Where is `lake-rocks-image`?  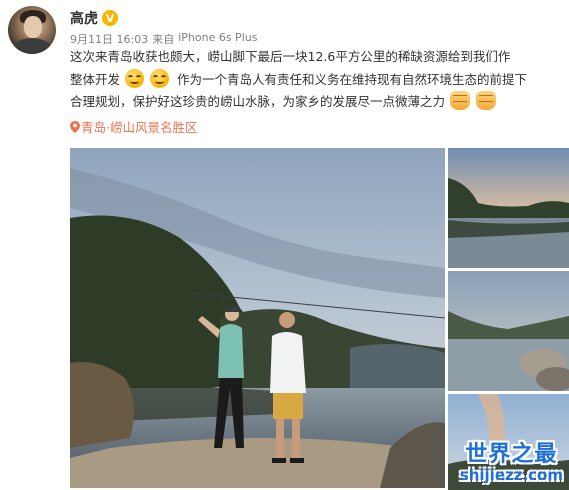
lake-rocks-image is located at coordinates (508, 331).